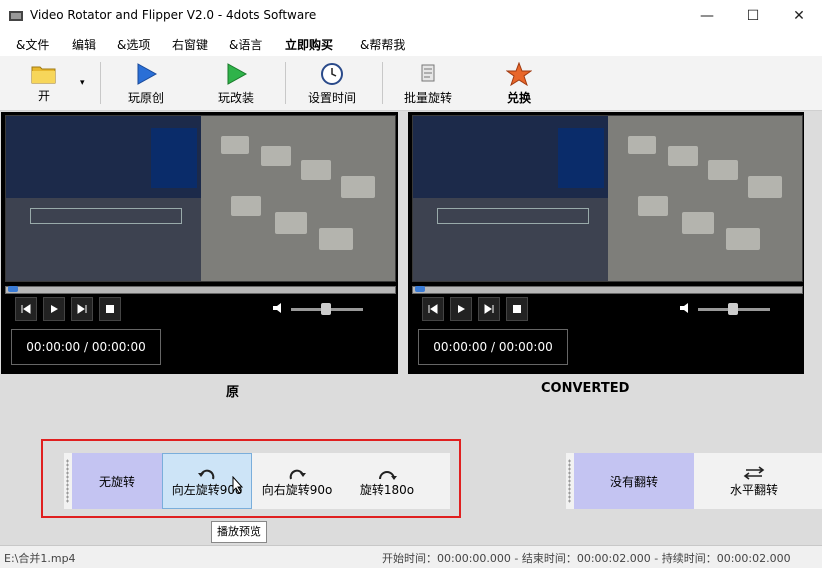  Describe the element at coordinates (518, 98) in the screenshot. I see `convert-label: 兑换` at that location.